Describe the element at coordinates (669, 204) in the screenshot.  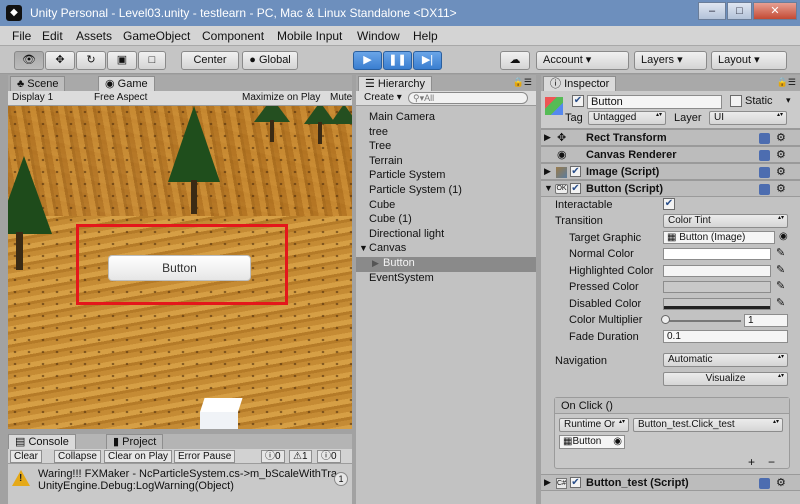
I see `interactable-checkbox: ✔` at that location.